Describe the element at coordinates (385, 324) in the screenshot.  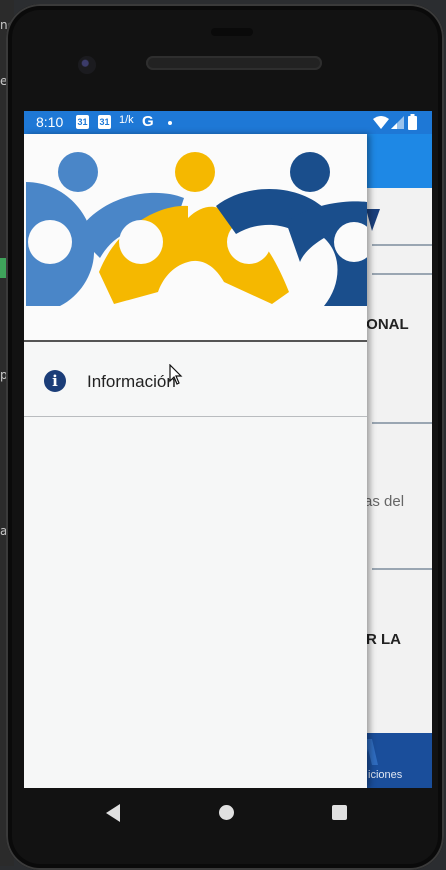
I see `card-title: IONAL` at that location.